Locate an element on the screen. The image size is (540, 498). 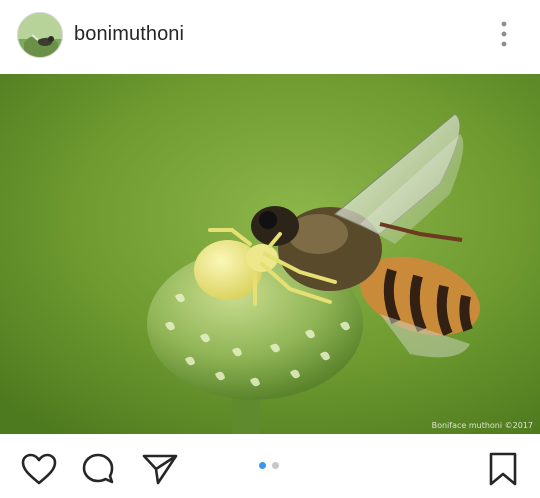
avatar-image is located at coordinates (40, 35).